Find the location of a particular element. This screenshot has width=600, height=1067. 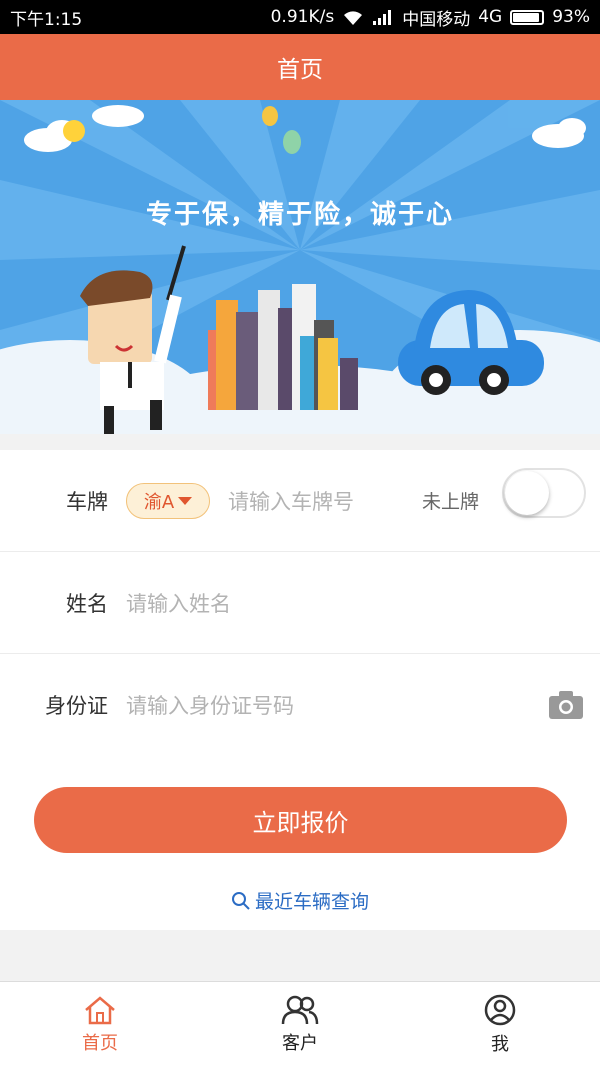

tab-profile: 我 is located at coordinates (500, 1024).